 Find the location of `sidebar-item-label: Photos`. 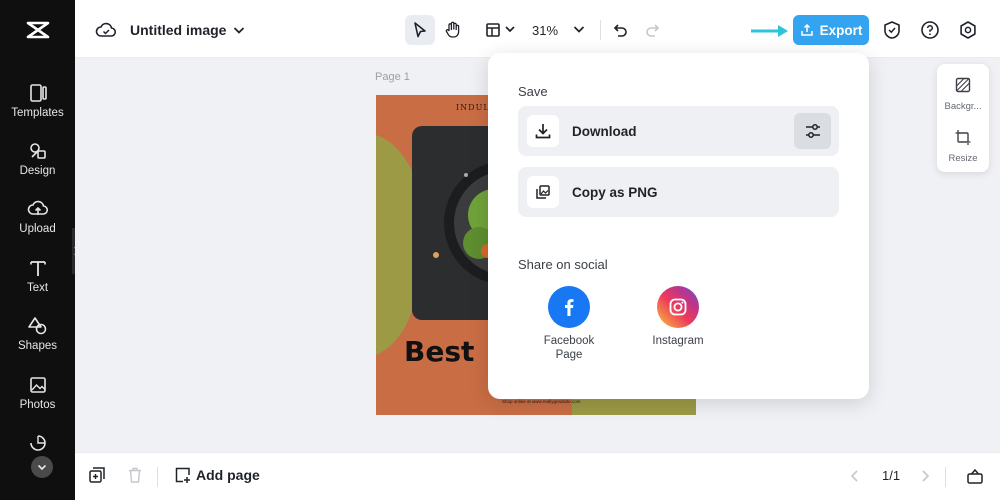

sidebar-item-label: Photos is located at coordinates (37, 405).